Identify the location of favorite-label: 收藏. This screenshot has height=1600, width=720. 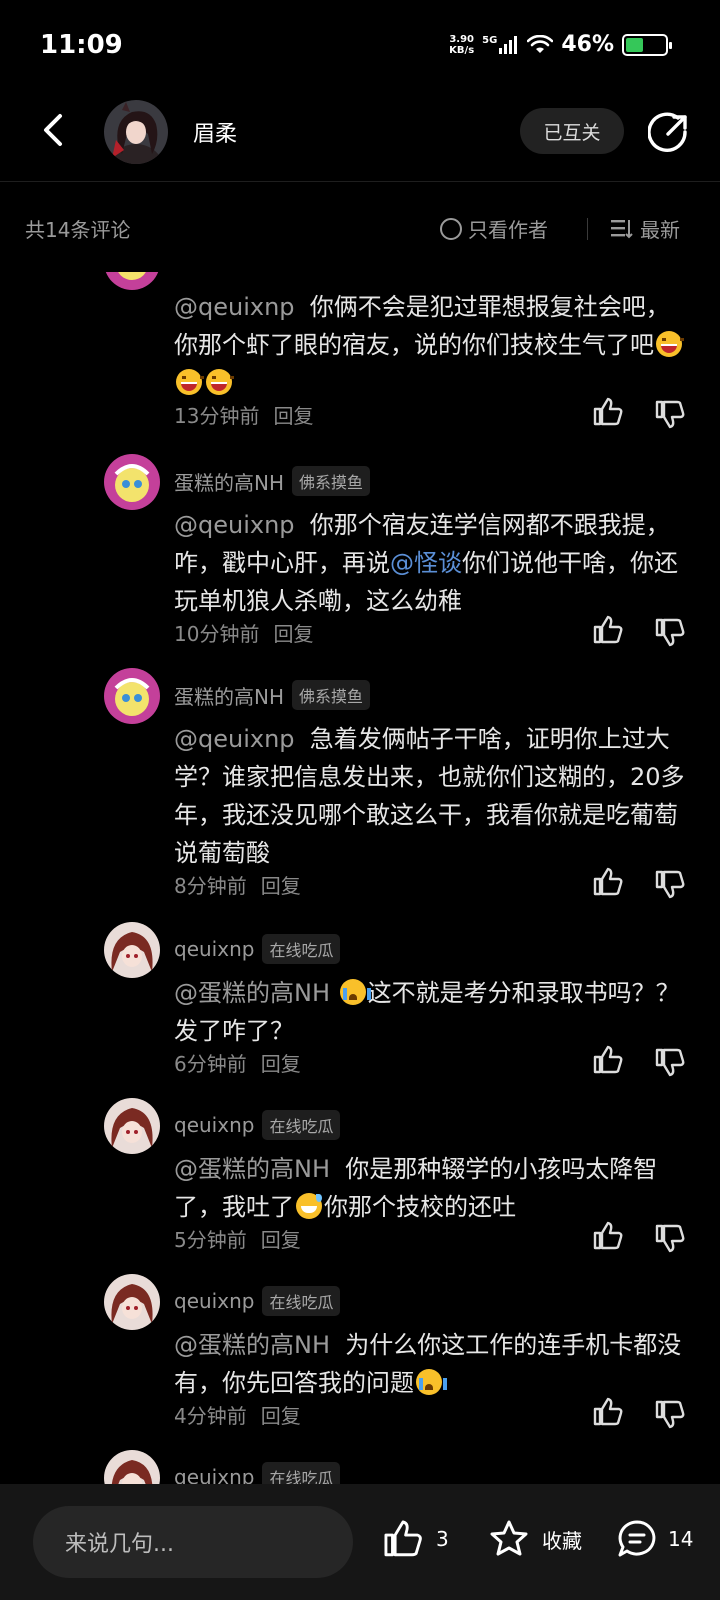
(562, 1540).